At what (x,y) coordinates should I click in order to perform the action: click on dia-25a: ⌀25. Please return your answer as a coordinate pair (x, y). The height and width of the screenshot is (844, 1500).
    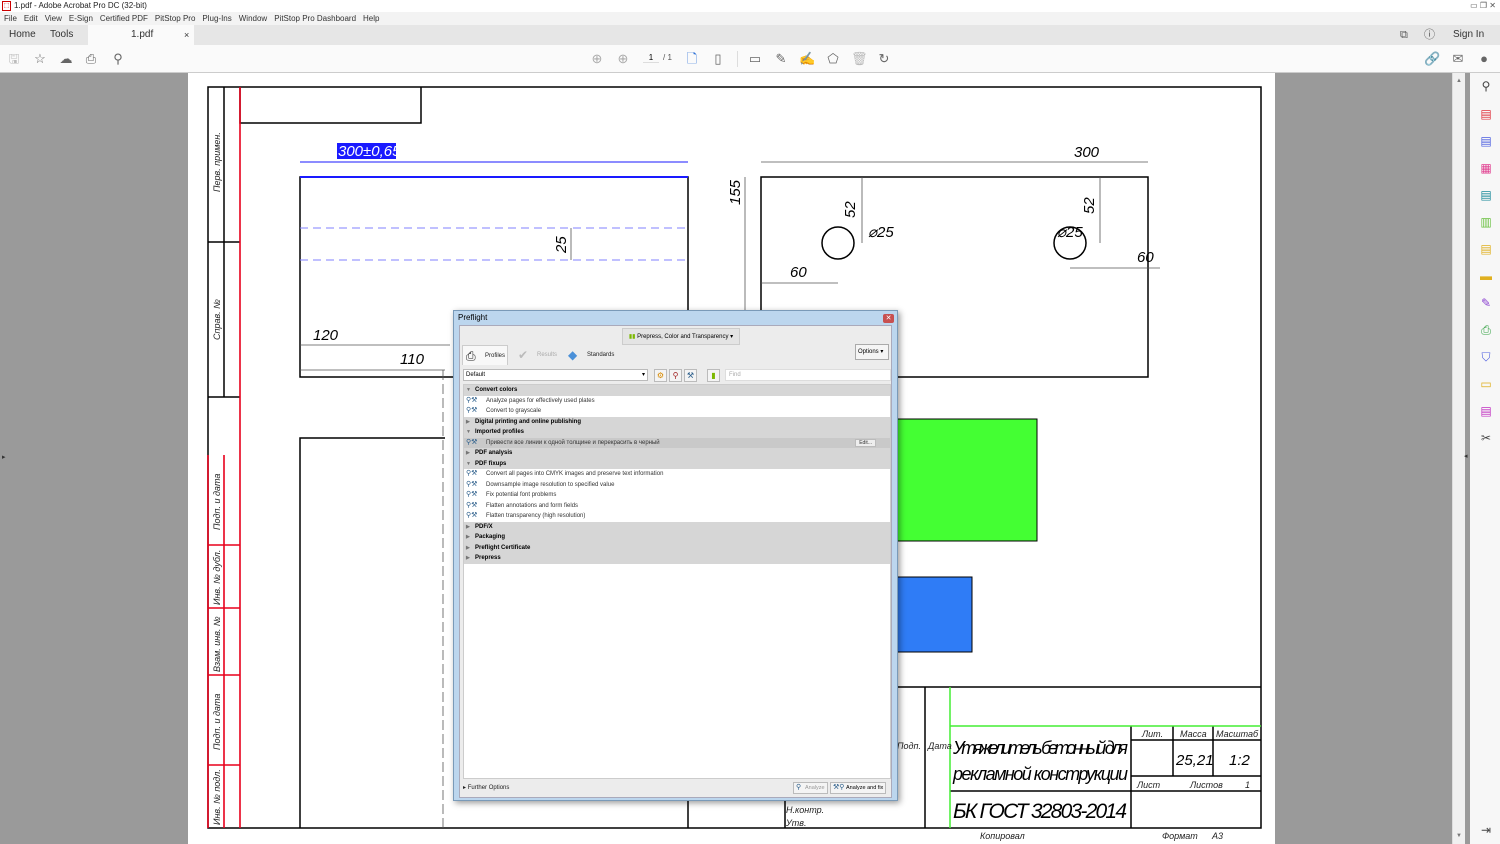
    Looking at the image, I should click on (881, 232).